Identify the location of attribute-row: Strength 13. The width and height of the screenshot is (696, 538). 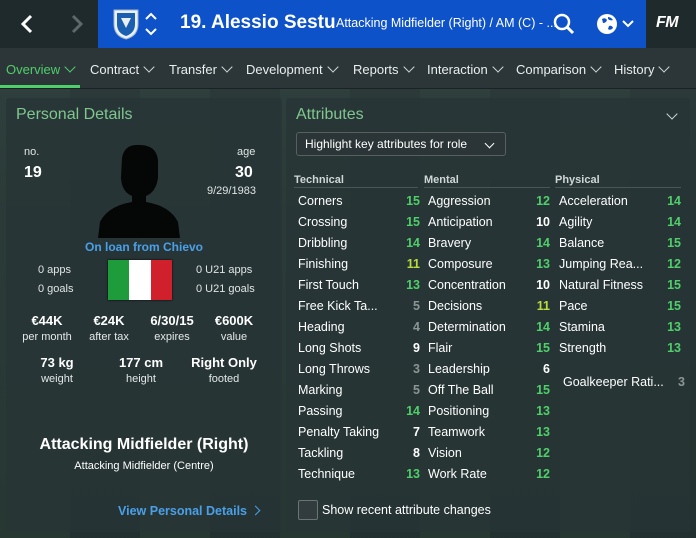
(620, 347).